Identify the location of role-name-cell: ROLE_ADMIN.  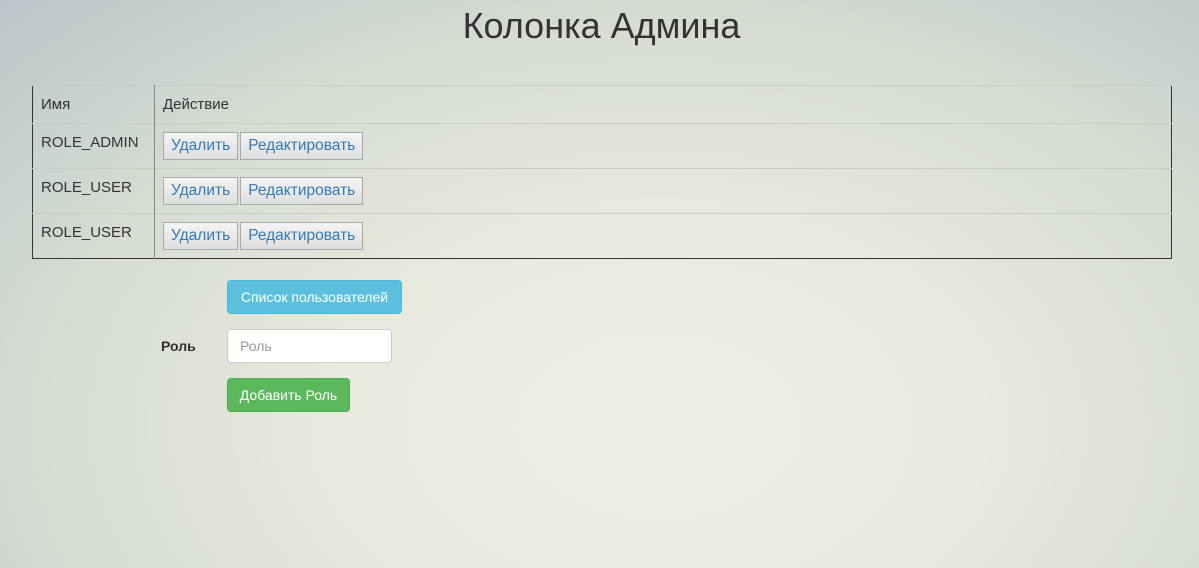
(90, 142).